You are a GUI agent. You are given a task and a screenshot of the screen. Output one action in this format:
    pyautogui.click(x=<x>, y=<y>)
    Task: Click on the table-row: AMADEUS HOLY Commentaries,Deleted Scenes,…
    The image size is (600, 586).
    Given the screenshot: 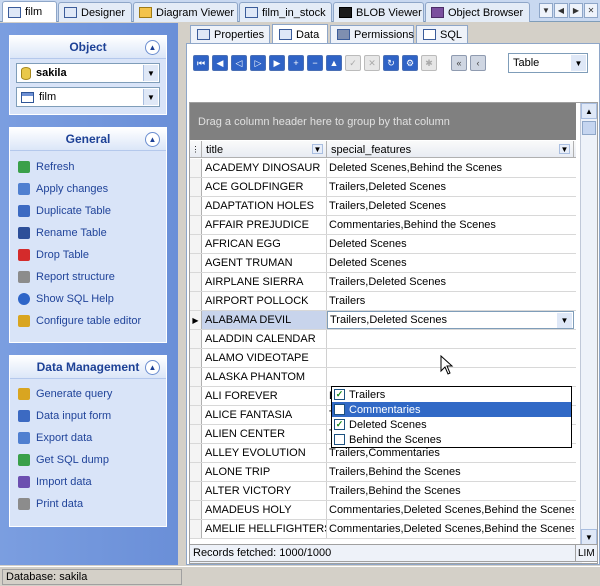 What is the action you would take?
    pyautogui.click(x=383, y=510)
    